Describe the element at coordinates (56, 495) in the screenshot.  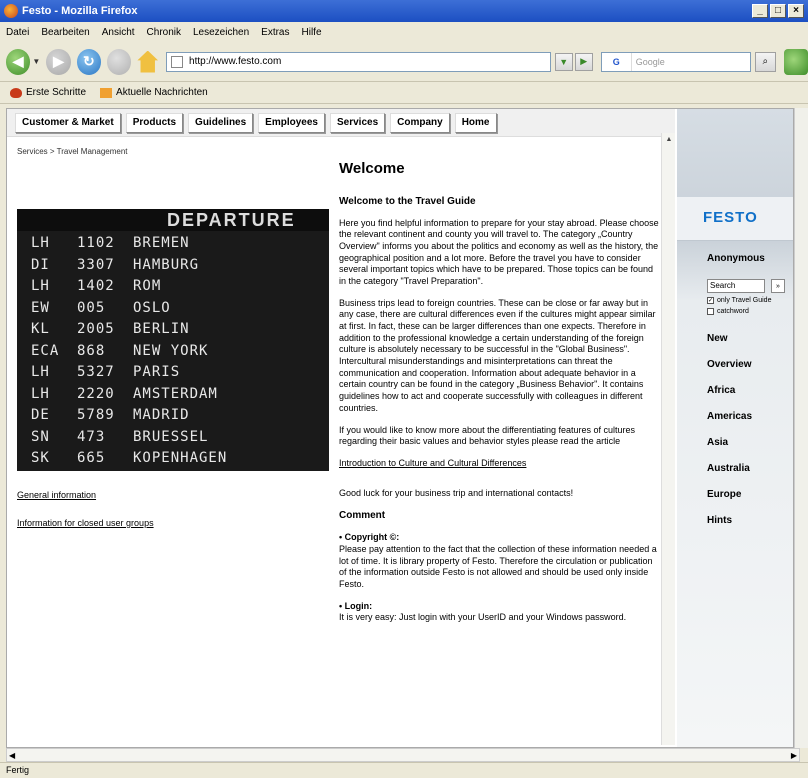
I see `general-information-link: General information` at that location.